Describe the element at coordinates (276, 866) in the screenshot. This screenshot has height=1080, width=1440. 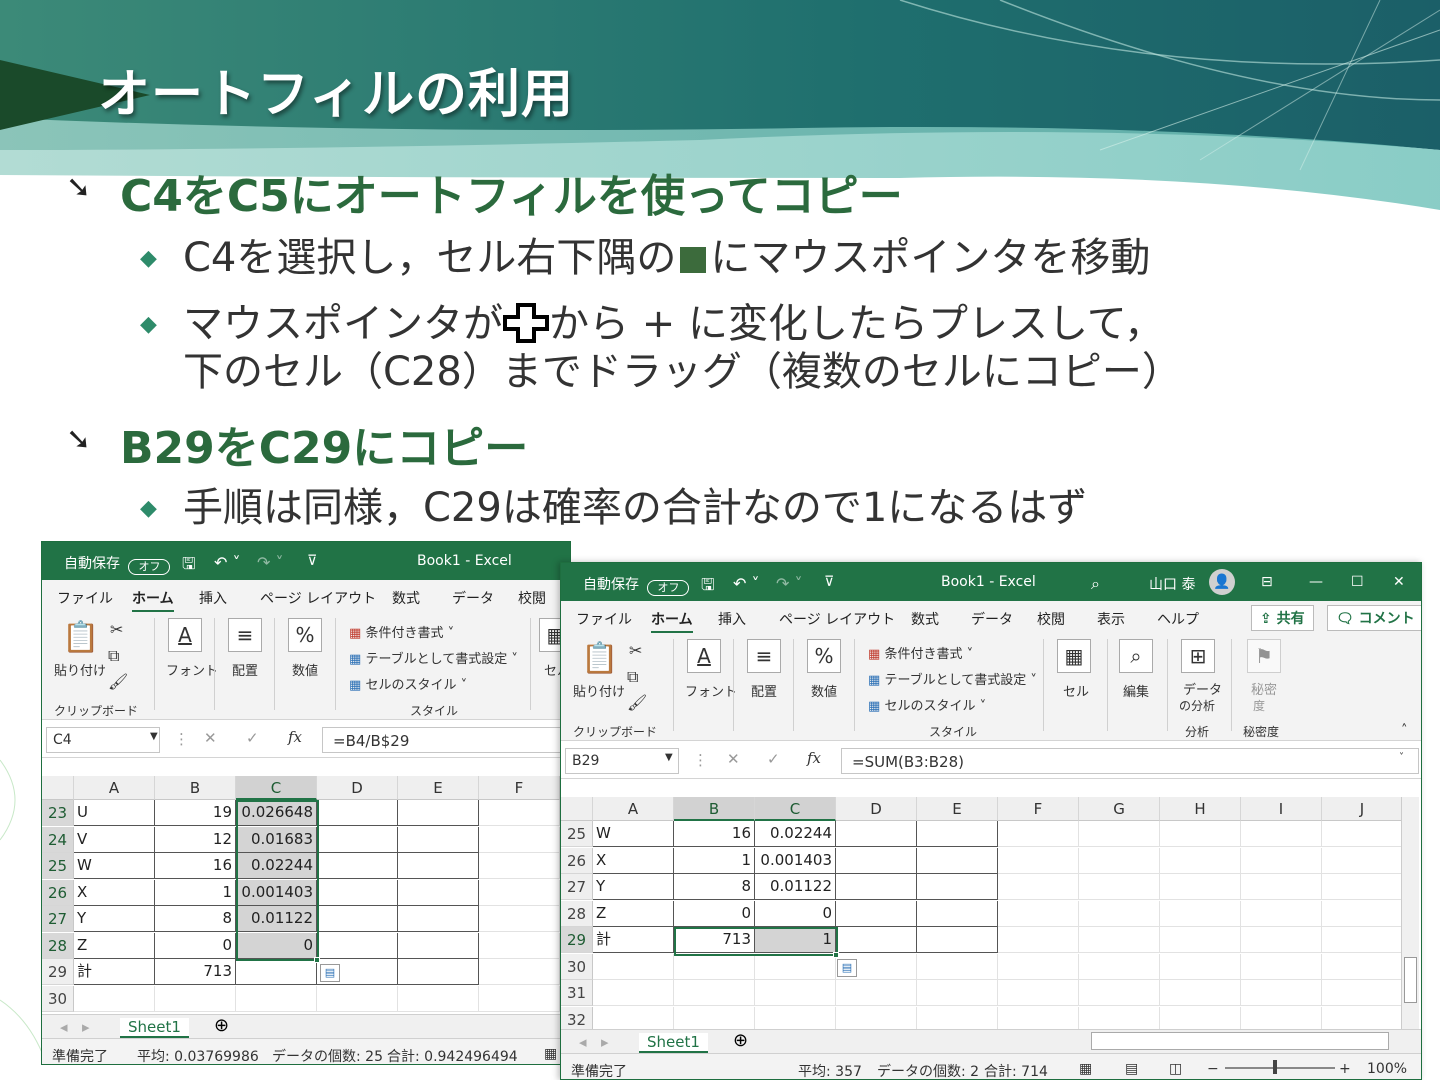
I see `cell: 0.02244` at that location.